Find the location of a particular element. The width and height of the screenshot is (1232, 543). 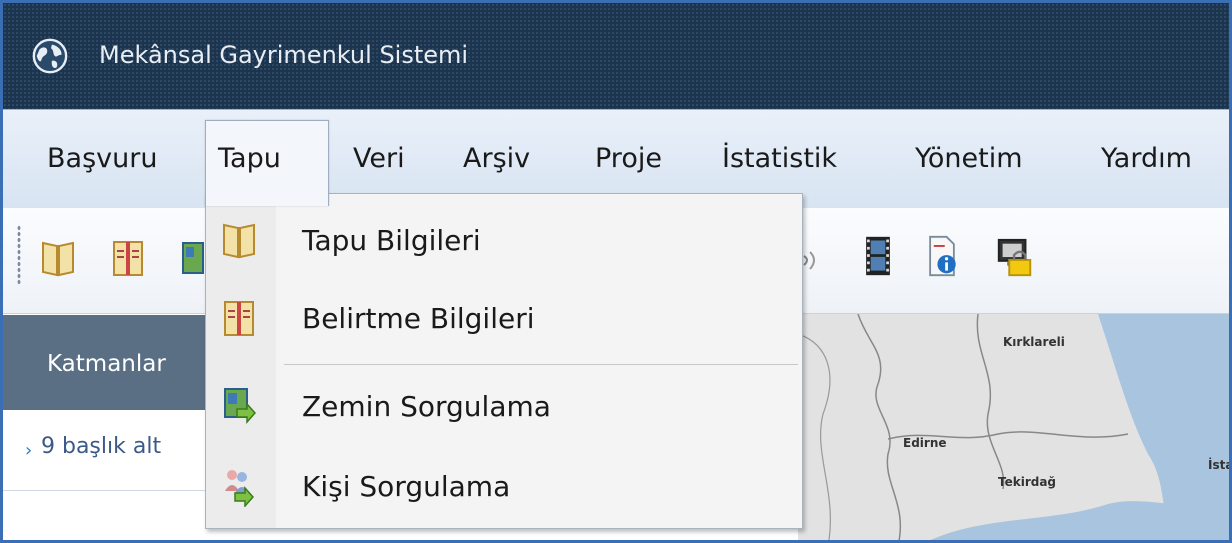

map-label-istanbul: İsta is located at coordinates (1220, 464).